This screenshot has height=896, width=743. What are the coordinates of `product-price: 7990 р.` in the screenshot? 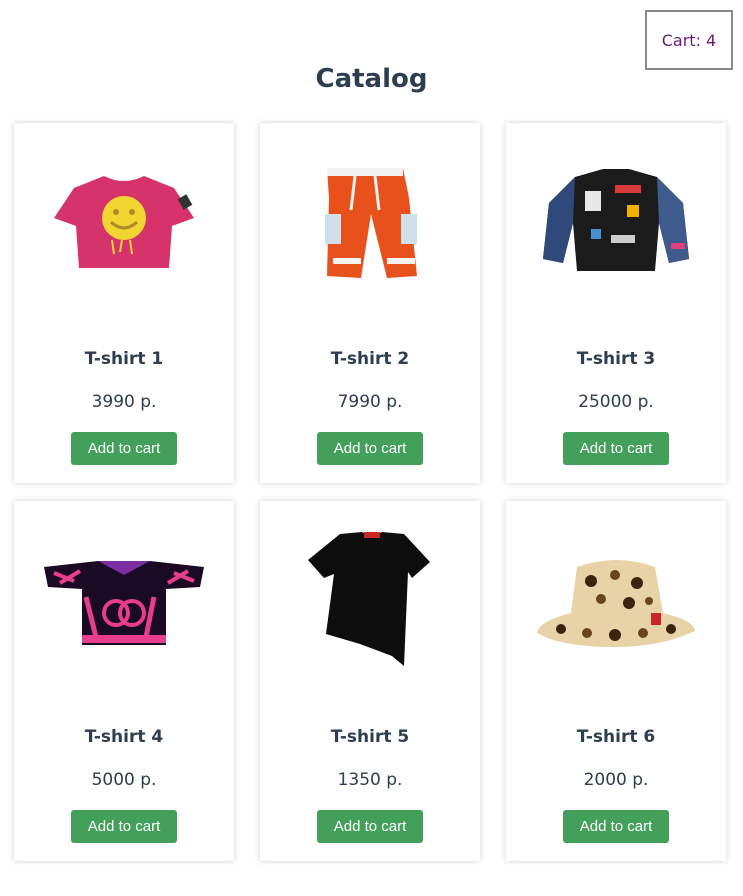 It's located at (370, 402).